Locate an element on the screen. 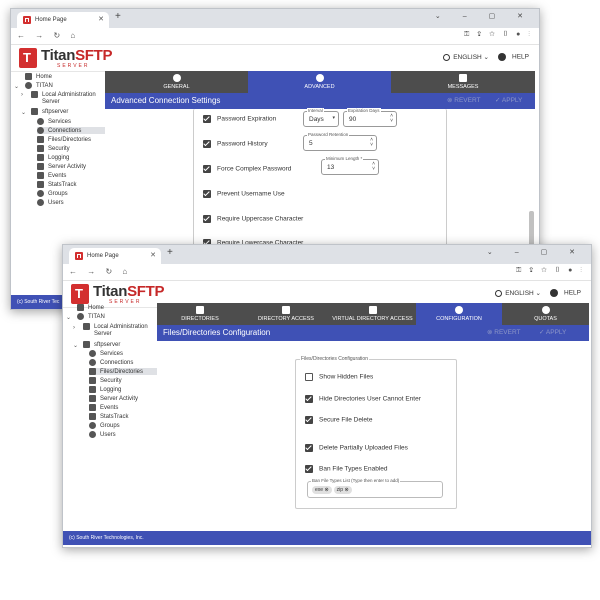 This screenshot has height=600, width=600. chip-zip: zip ⊗ is located at coordinates (342, 490).